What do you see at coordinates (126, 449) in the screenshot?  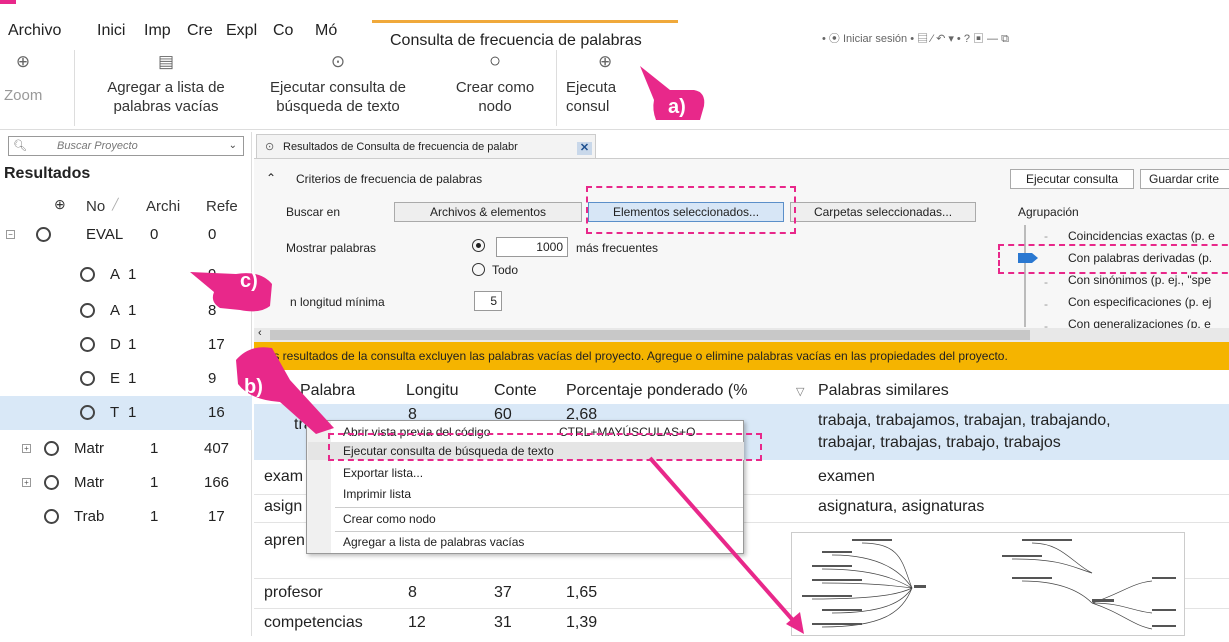 I see `tree-row: + Matr 1 407` at bounding box center [126, 449].